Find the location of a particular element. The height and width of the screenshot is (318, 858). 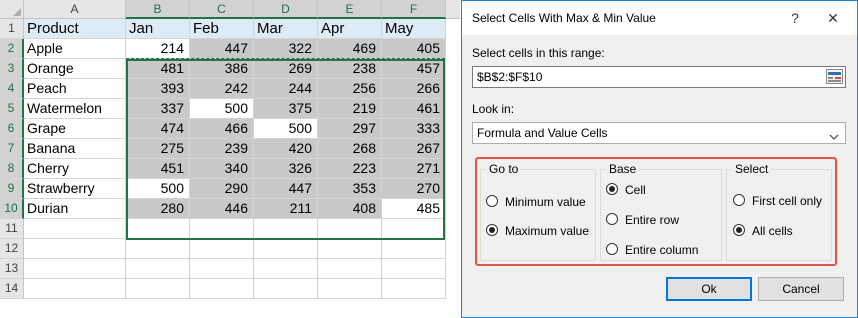

cell: 375 is located at coordinates (286, 109).